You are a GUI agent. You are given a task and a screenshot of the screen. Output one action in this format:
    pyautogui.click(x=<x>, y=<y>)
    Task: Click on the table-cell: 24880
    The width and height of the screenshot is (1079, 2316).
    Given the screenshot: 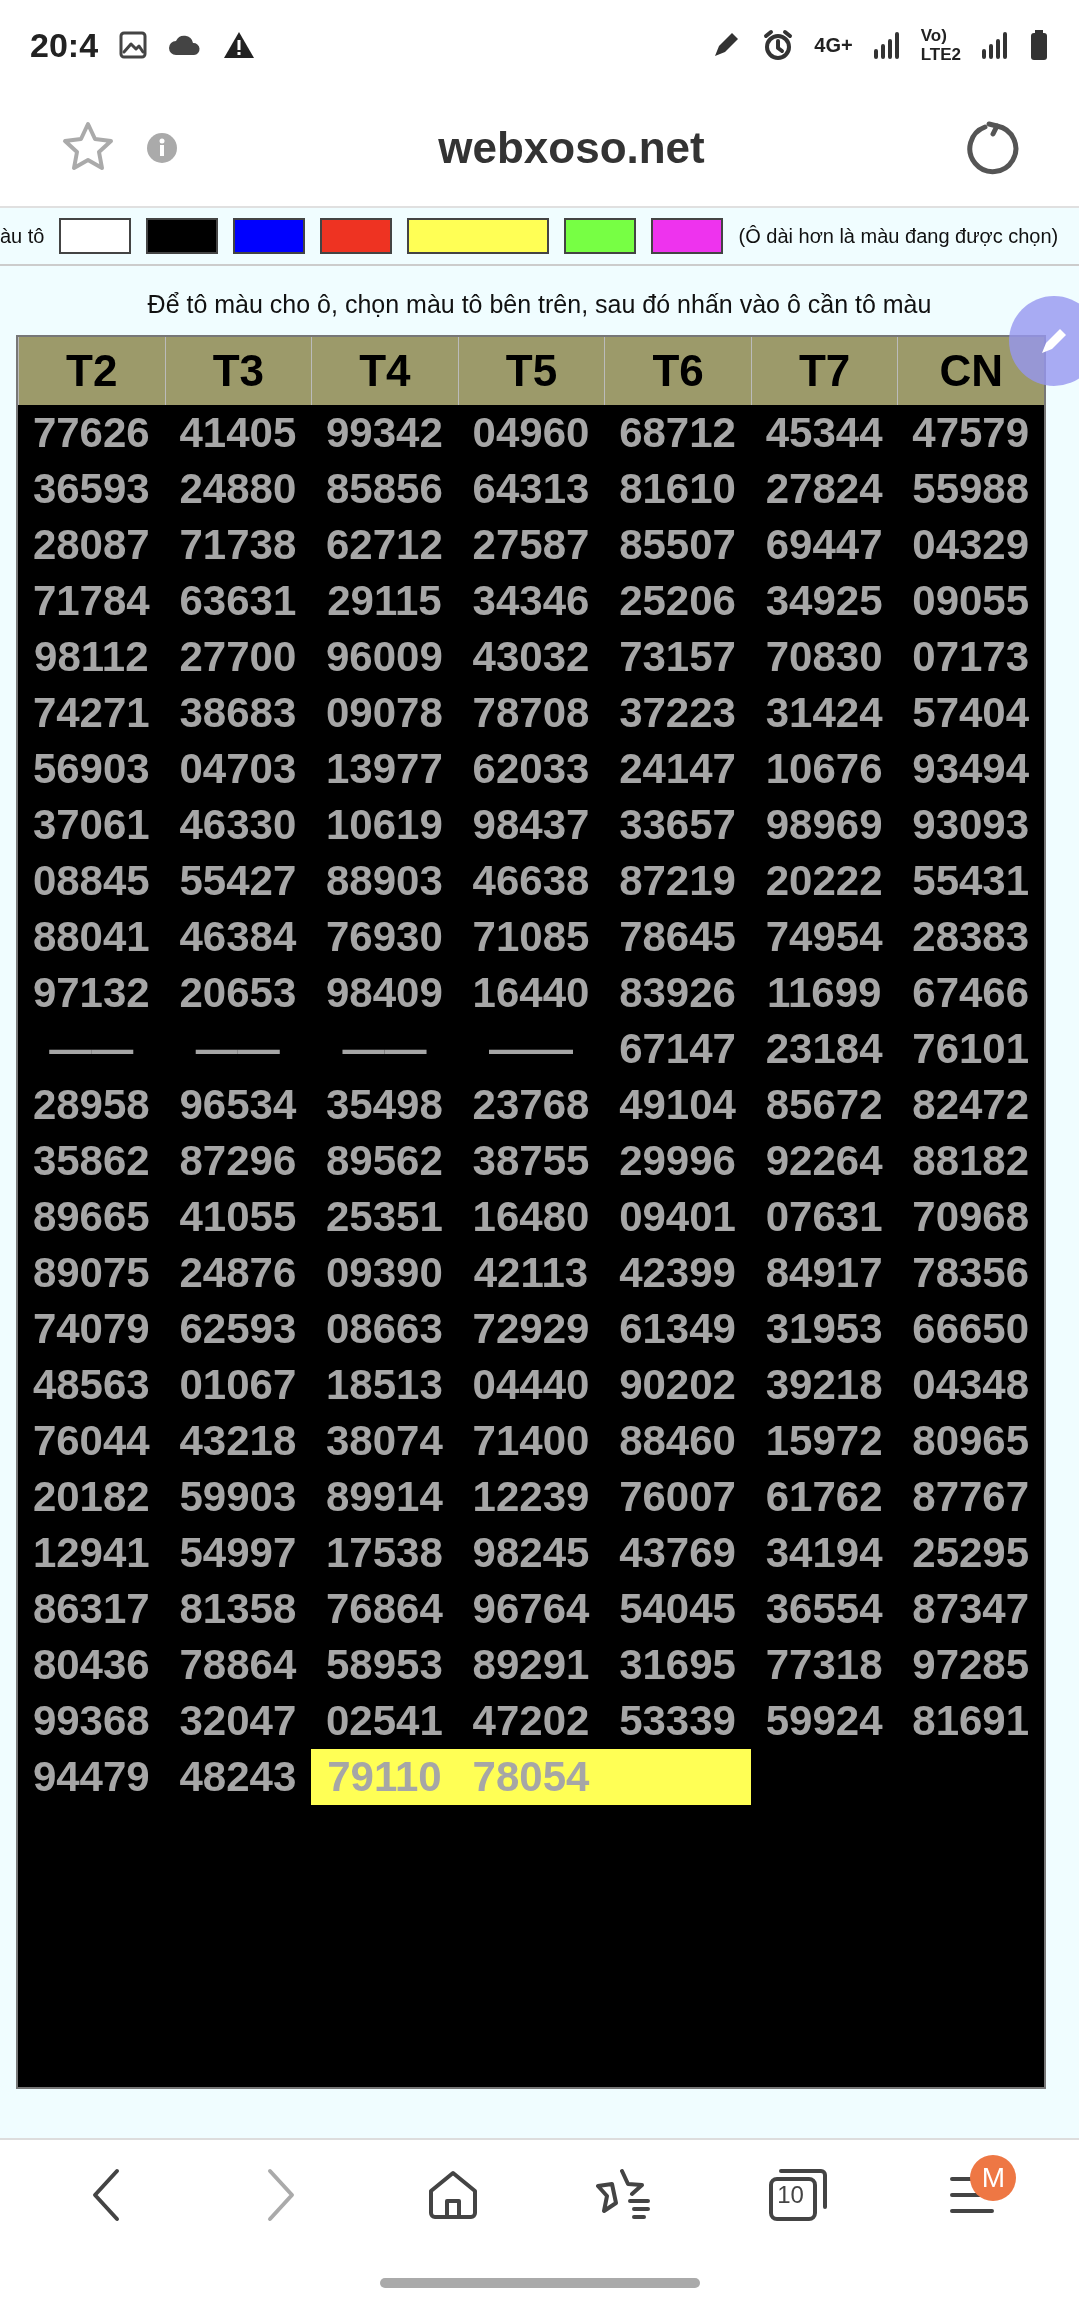 What is the action you would take?
    pyautogui.click(x=238, y=489)
    